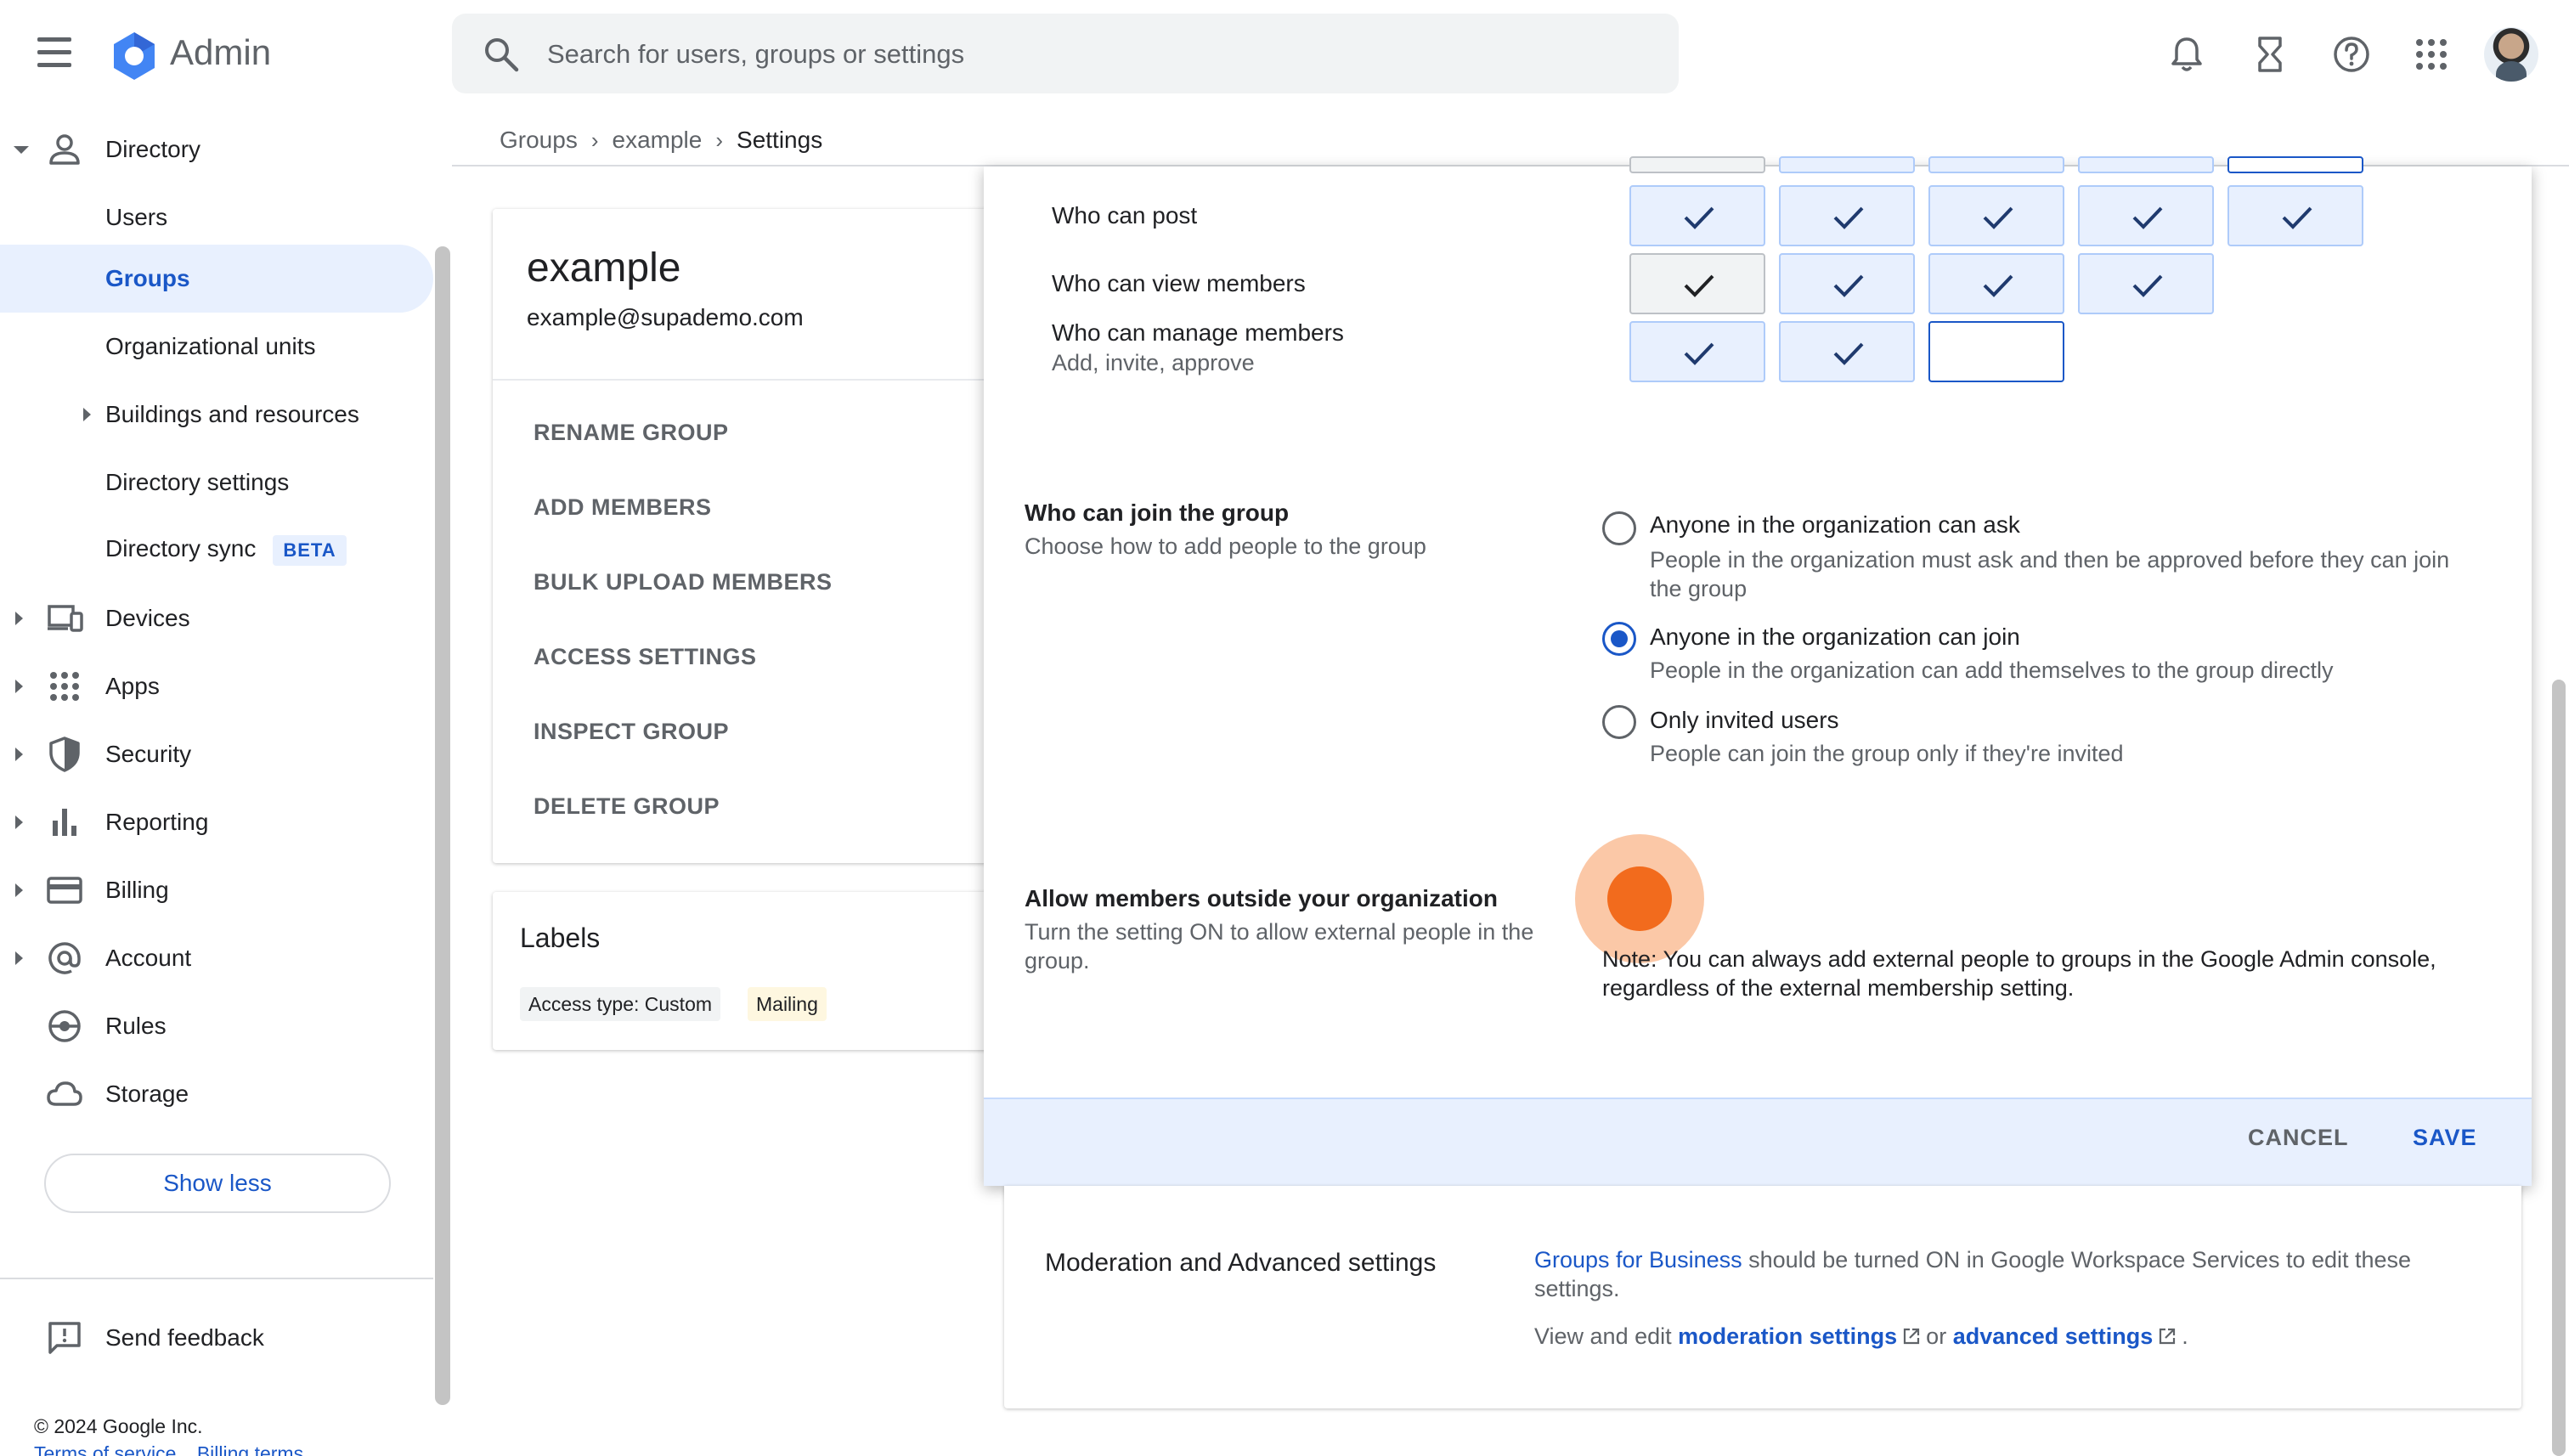 Image resolution: width=2569 pixels, height=1456 pixels. I want to click on sidebar-item-storage: Storage, so click(217, 1094).